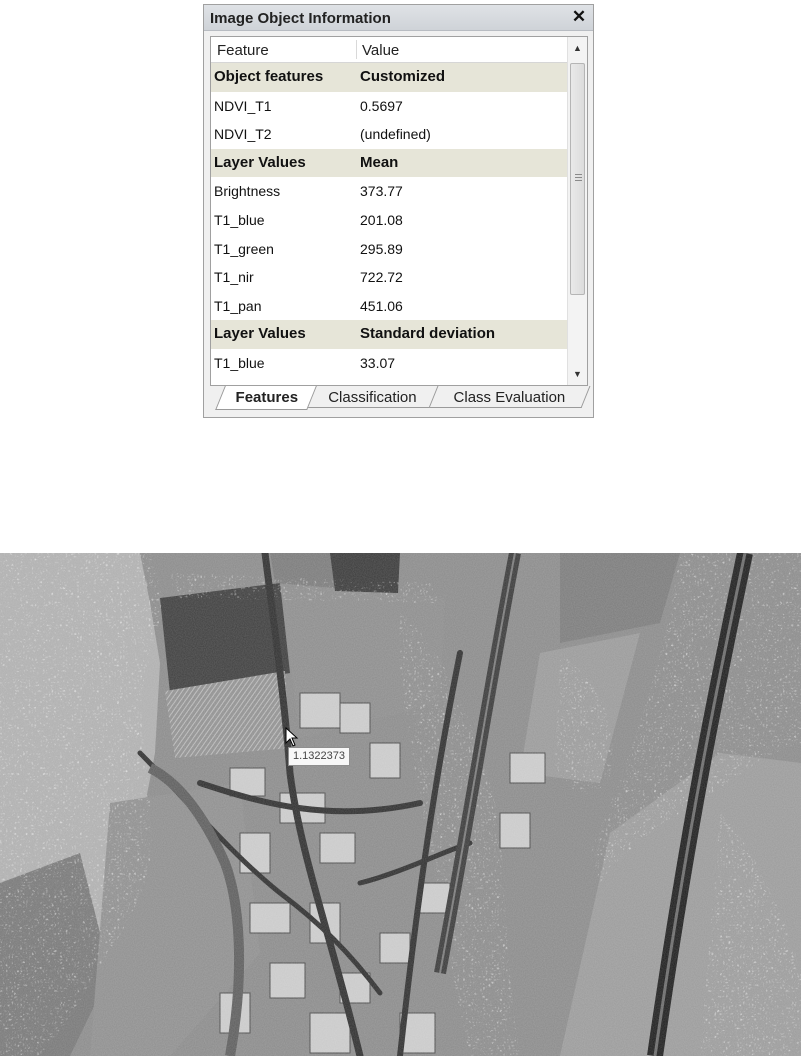  I want to click on value-cell: Customized, so click(403, 76).